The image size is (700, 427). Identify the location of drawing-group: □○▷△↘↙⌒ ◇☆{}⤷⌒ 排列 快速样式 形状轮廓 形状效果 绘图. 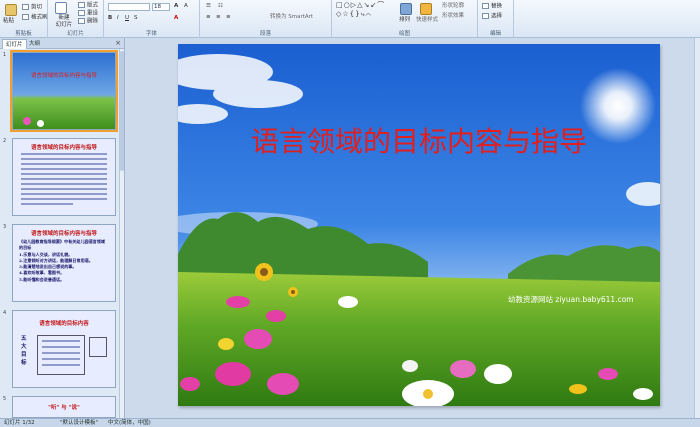
(405, 19).